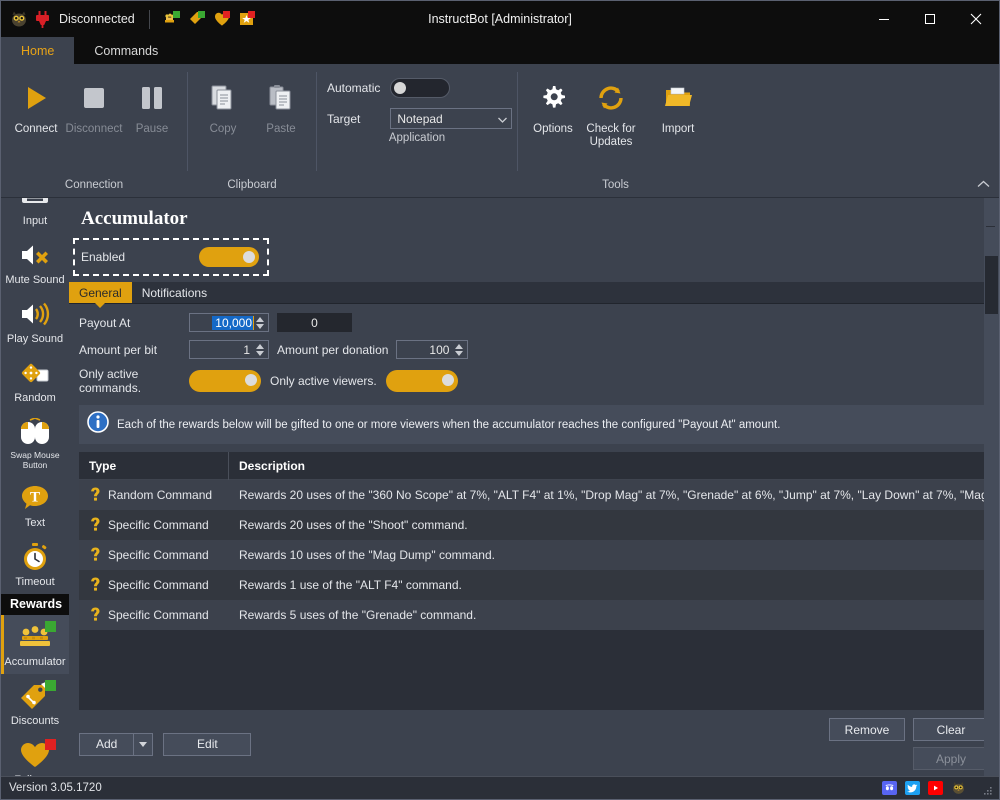 The width and height of the screenshot is (1000, 800). I want to click on amount-per-donation-label: Amount per donation, so click(333, 349).